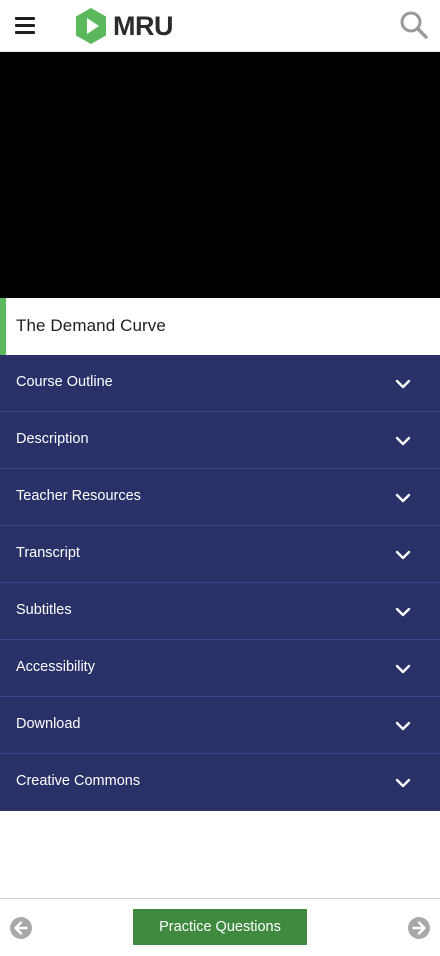 This screenshot has height=956, width=440. I want to click on menu-bar-top, so click(25, 18).